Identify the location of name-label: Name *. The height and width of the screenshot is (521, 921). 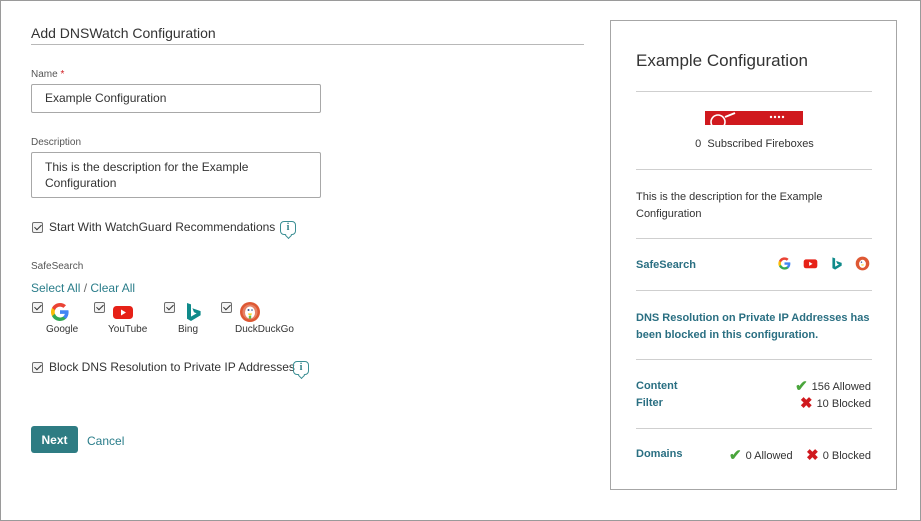
(48, 74).